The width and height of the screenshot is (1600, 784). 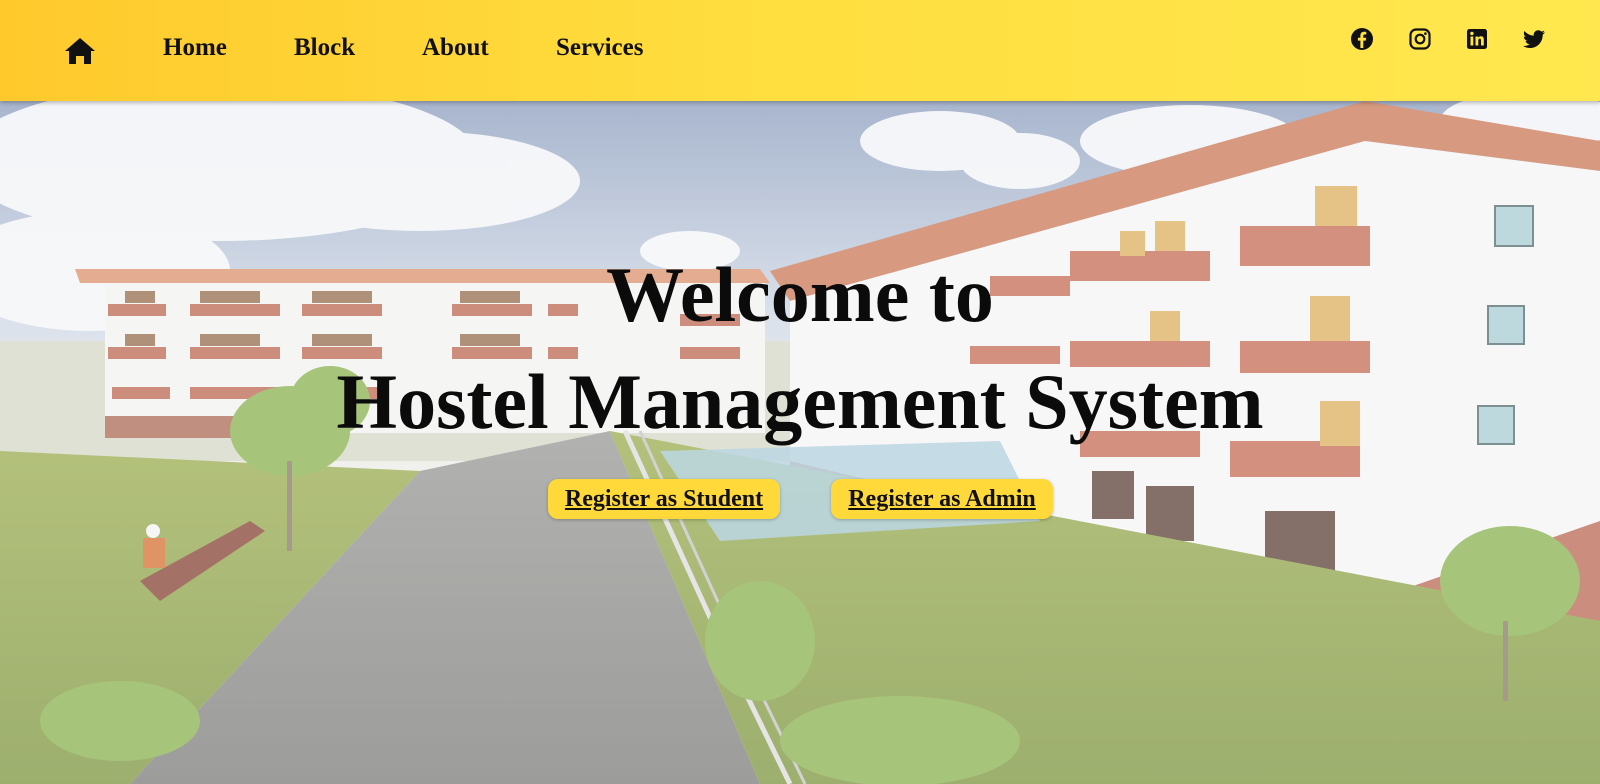 I want to click on hero-title-line-2: Hostel Management System, so click(x=800, y=401).